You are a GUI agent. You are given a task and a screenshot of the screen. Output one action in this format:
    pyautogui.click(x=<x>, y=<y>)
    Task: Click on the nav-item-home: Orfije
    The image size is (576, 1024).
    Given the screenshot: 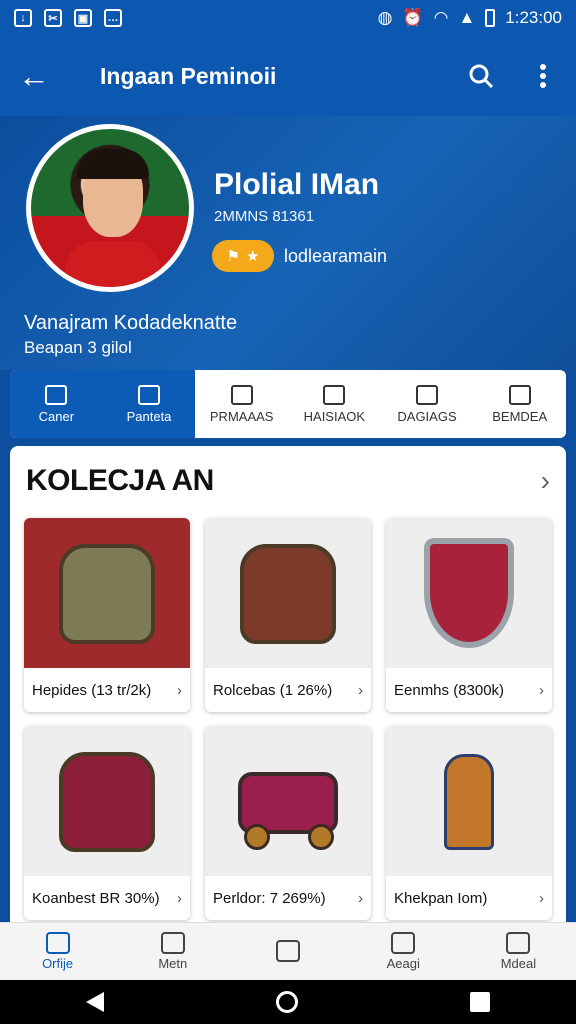 What is the action you would take?
    pyautogui.click(x=57, y=951)
    